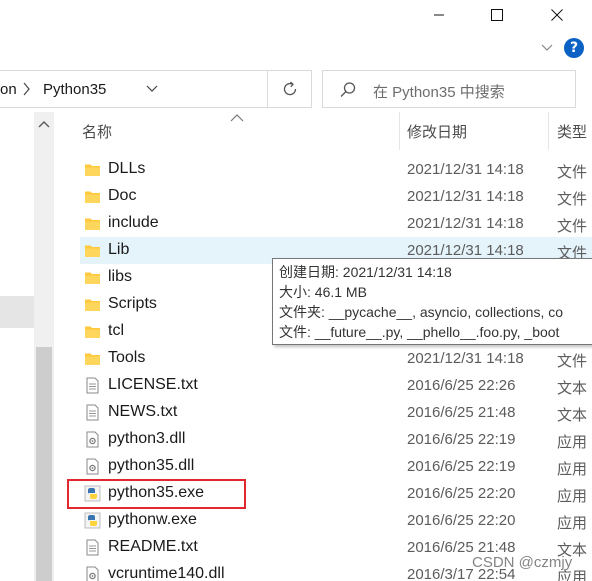 Image resolution: width=592 pixels, height=581 pixels. I want to click on file-name: python35.dll, so click(151, 465).